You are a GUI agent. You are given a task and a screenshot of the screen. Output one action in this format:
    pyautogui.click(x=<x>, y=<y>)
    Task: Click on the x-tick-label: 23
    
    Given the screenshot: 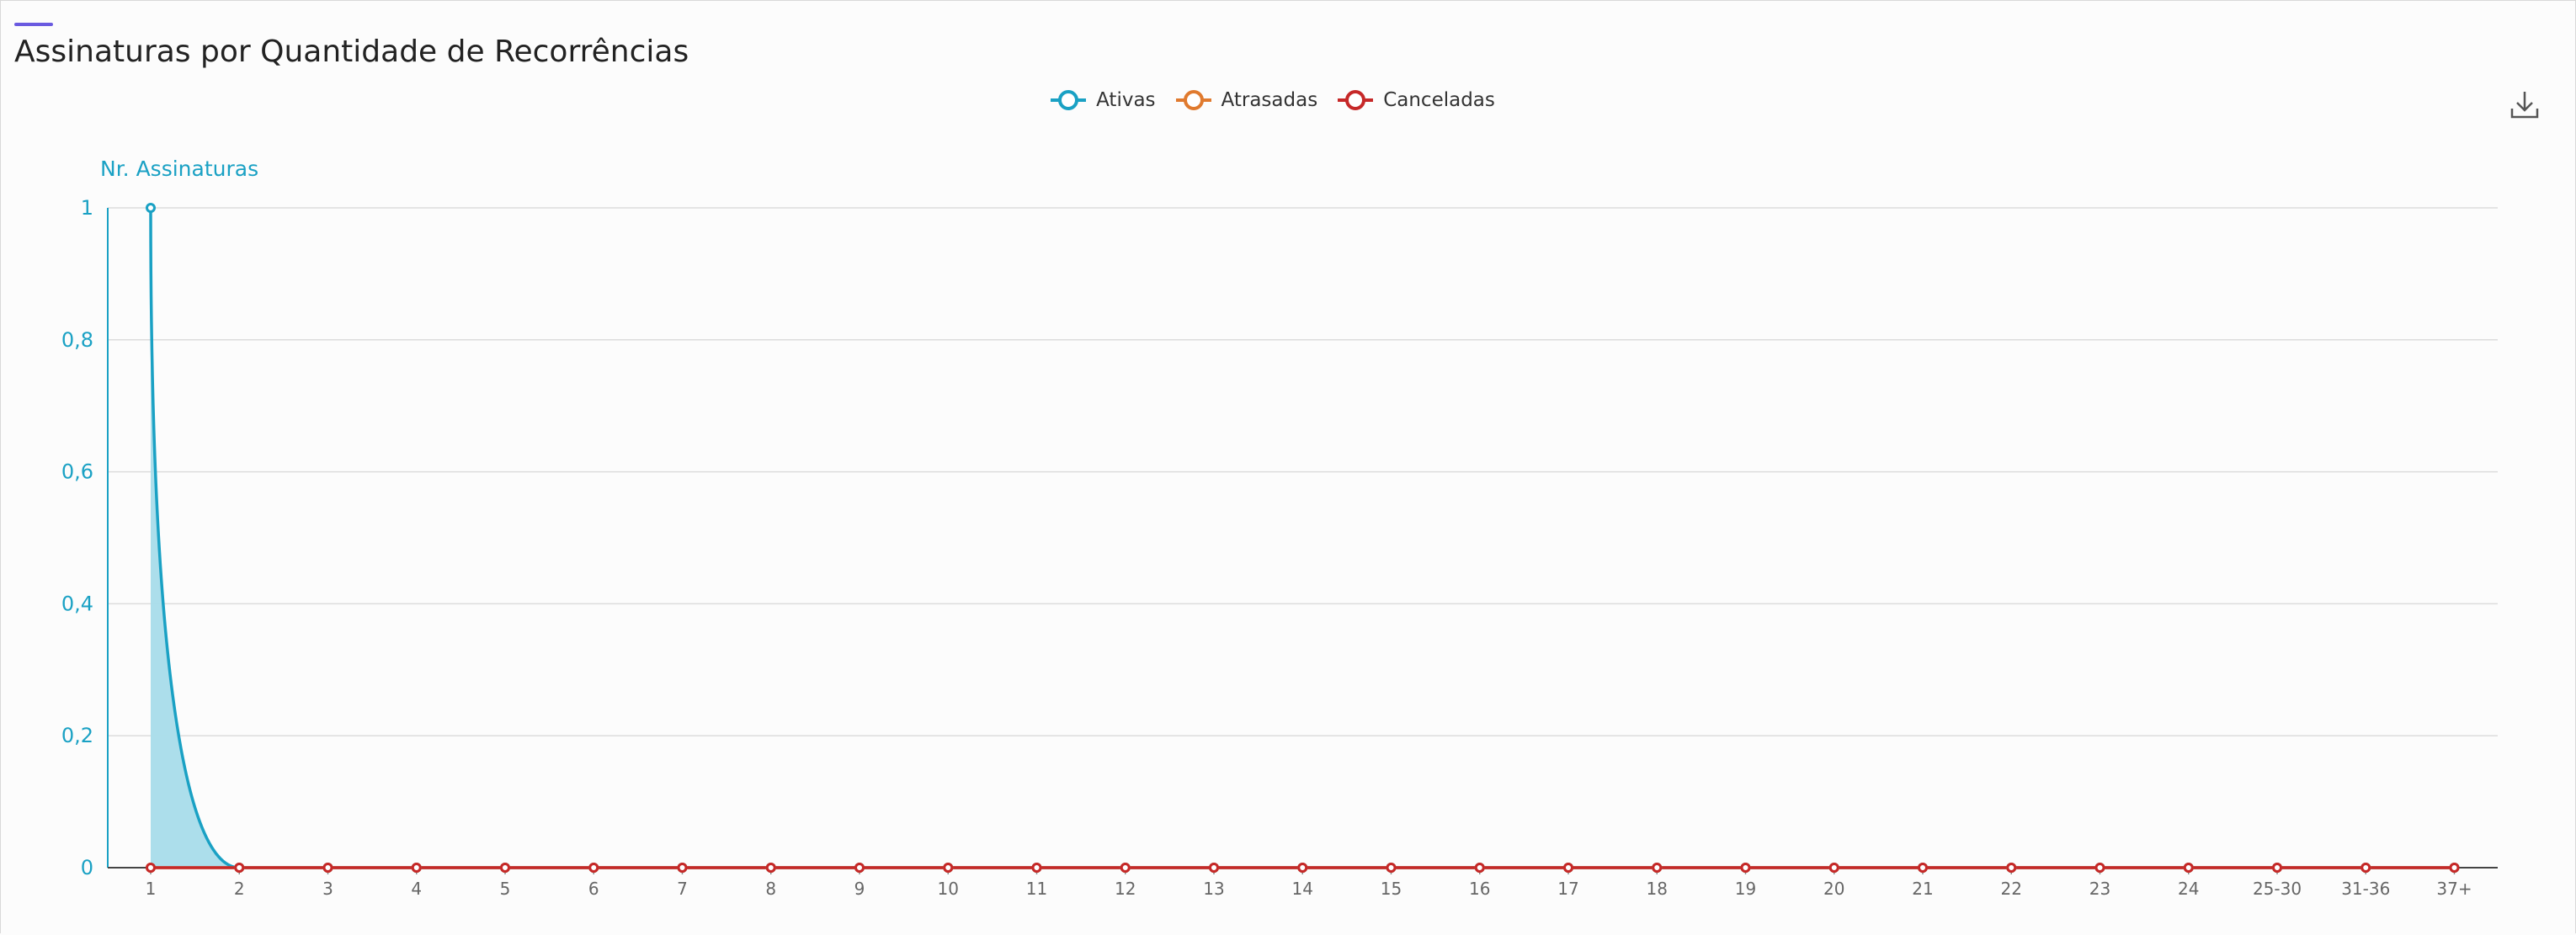 What is the action you would take?
    pyautogui.click(x=2099, y=889)
    